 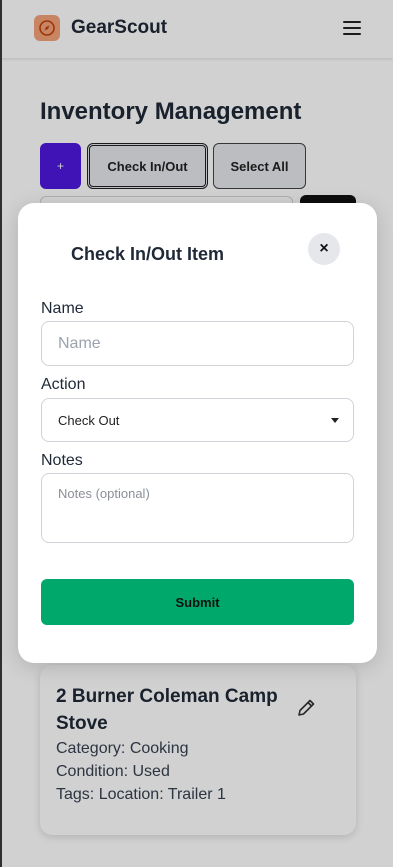 What do you see at coordinates (197, 602) in the screenshot?
I see `submit-button: Submit` at bounding box center [197, 602].